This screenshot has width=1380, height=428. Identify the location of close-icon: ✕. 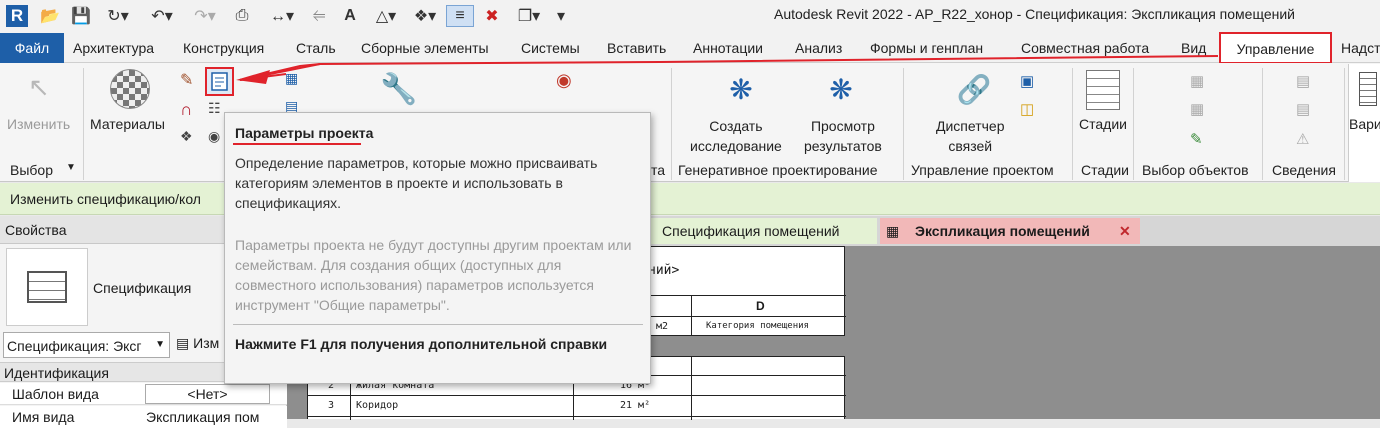
(1125, 231).